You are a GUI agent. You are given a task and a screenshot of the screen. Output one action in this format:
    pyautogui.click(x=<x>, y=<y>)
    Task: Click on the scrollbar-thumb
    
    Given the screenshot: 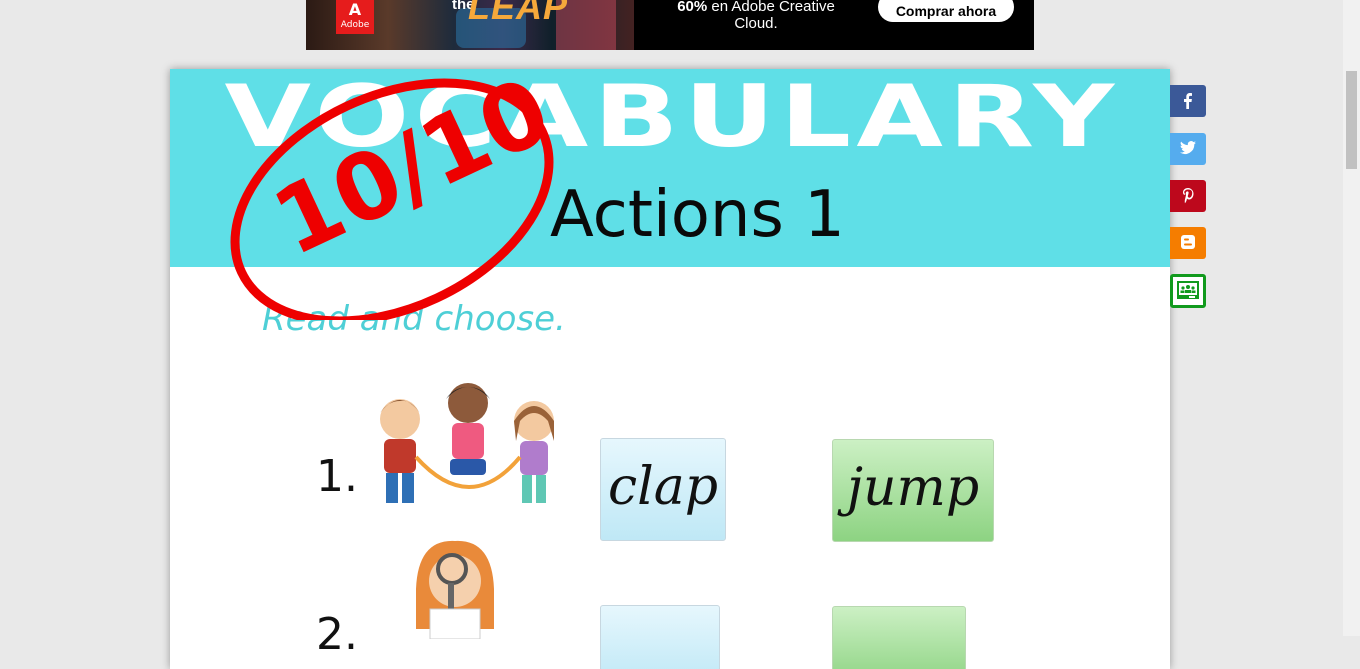 What is the action you would take?
    pyautogui.click(x=1351, y=120)
    